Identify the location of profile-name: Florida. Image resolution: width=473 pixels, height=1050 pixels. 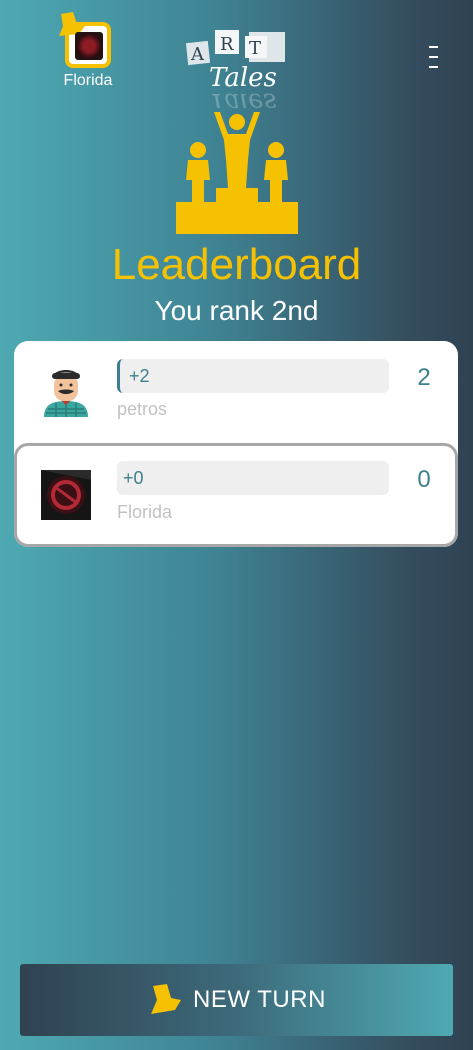
(88, 80).